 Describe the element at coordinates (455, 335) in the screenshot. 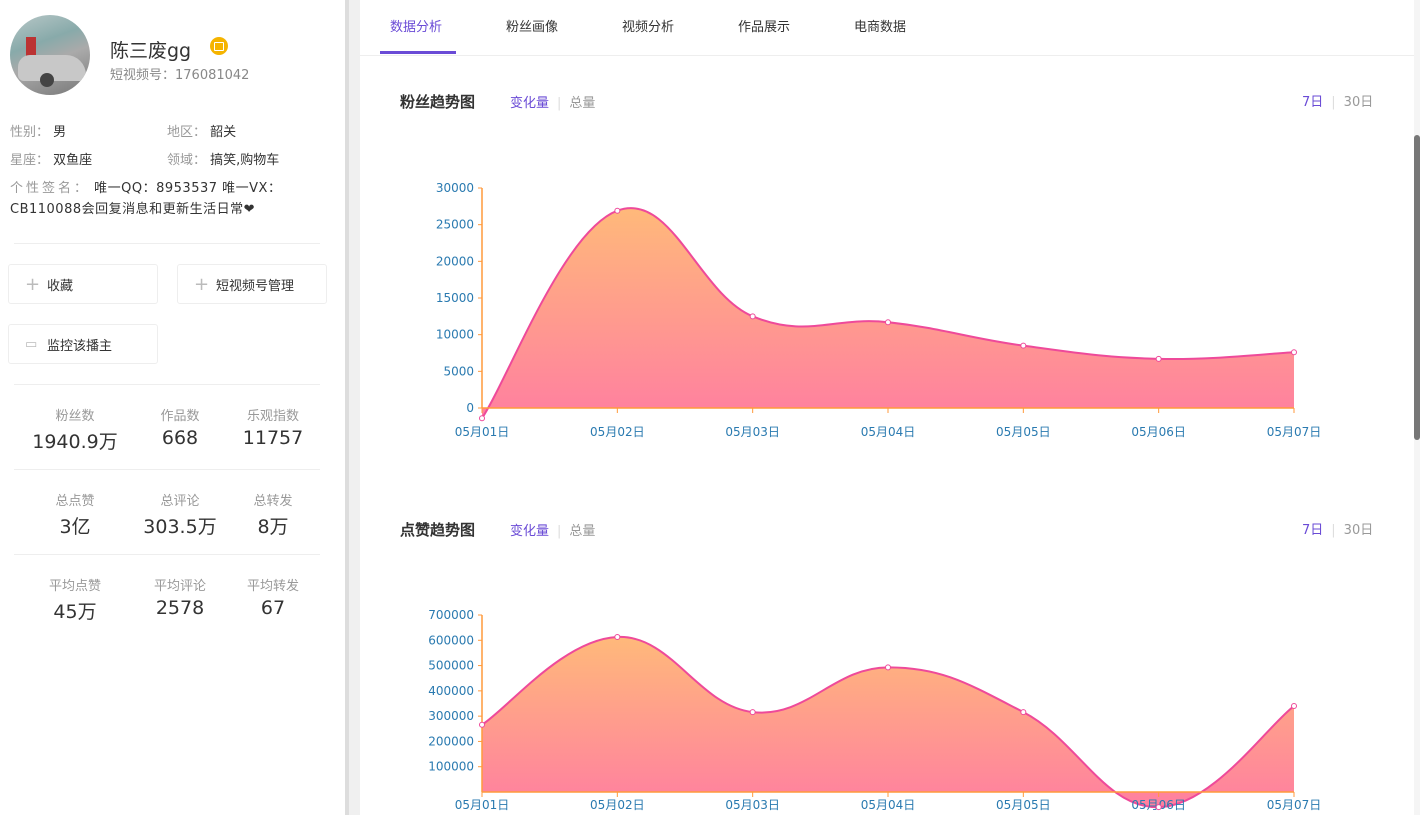

I see `y-tick-label: 10000` at that location.